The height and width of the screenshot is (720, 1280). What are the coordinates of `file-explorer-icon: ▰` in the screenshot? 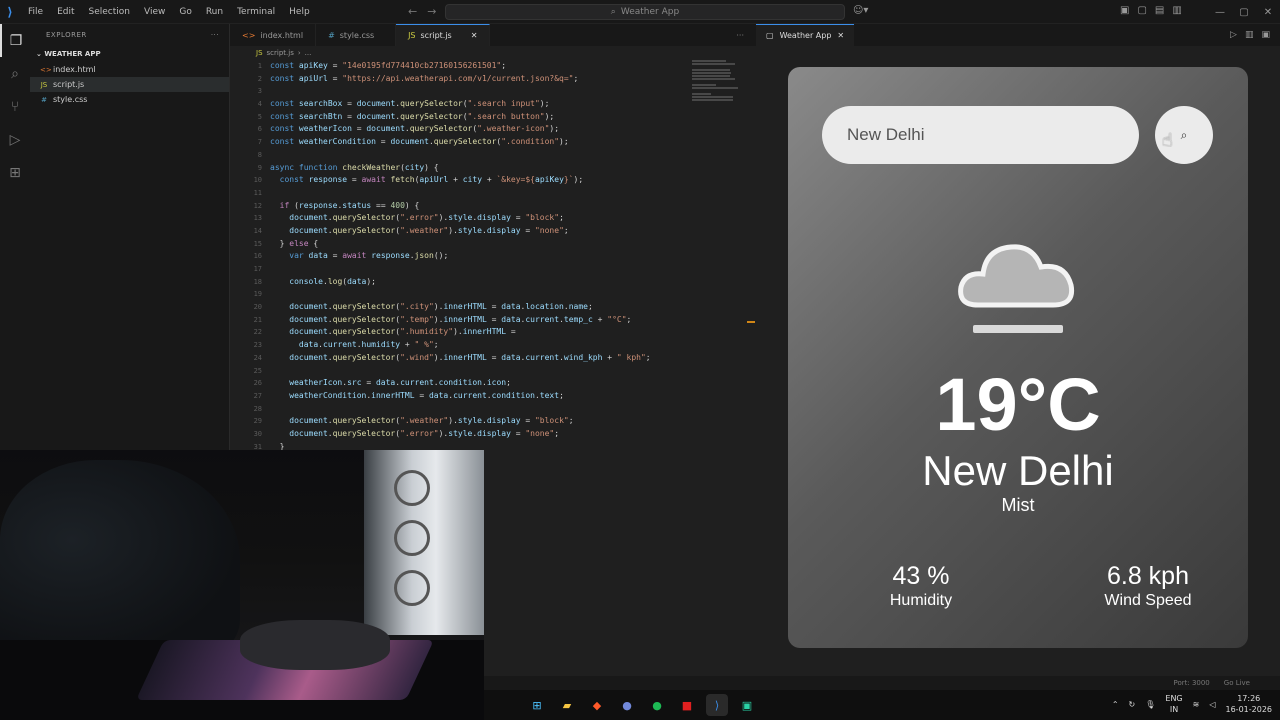 It's located at (567, 705).